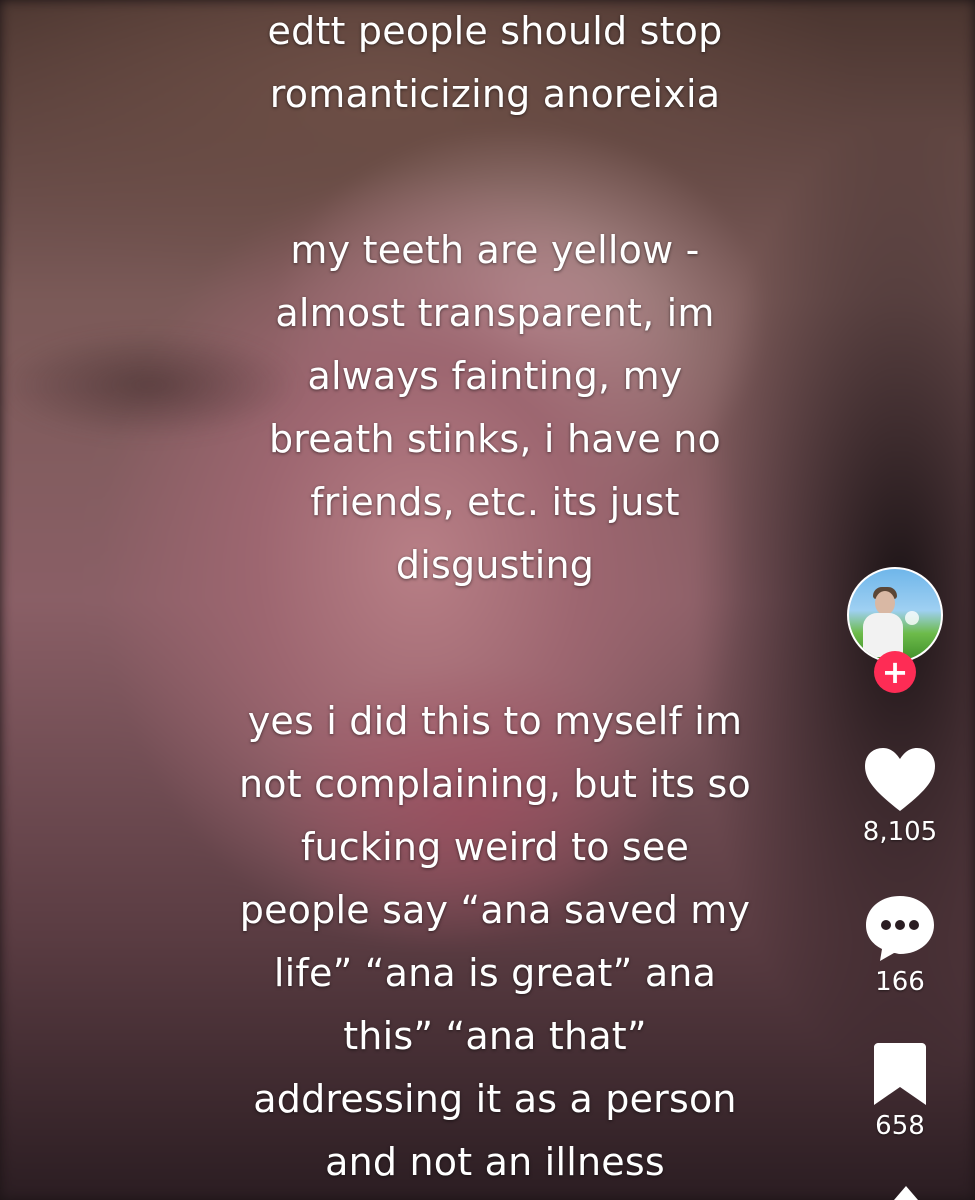  I want to click on caption-line: life” “ana is great” ana, so click(495, 973).